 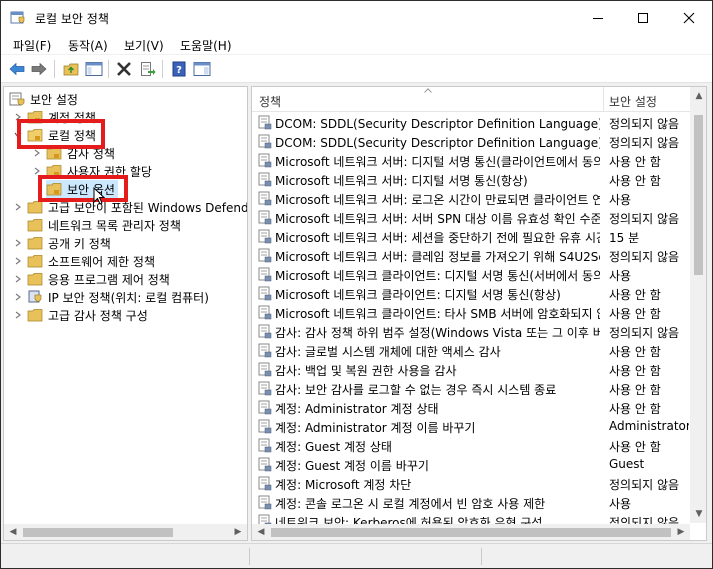 I want to click on menu-file: 파일(F), so click(x=32, y=45).